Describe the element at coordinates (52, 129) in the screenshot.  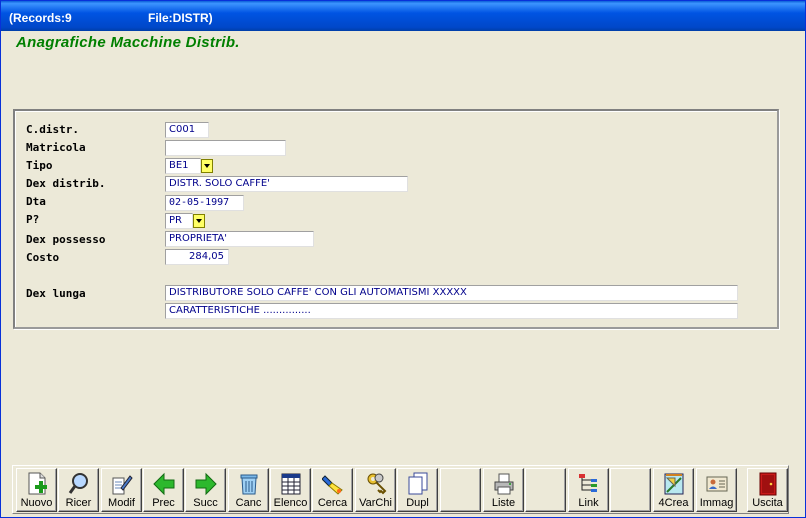
I see `label-c-distr: C.distr.` at that location.